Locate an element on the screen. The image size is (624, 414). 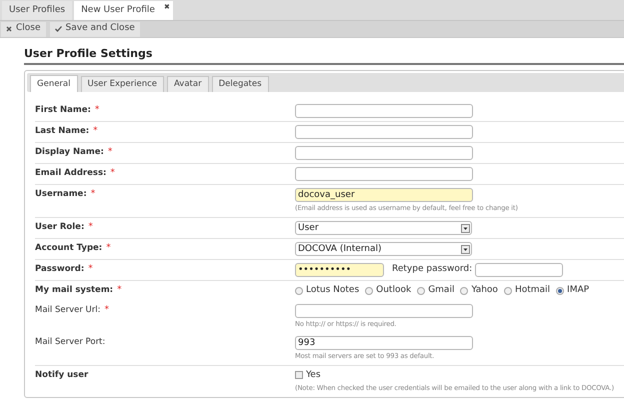
tab: Avatar is located at coordinates (187, 84).